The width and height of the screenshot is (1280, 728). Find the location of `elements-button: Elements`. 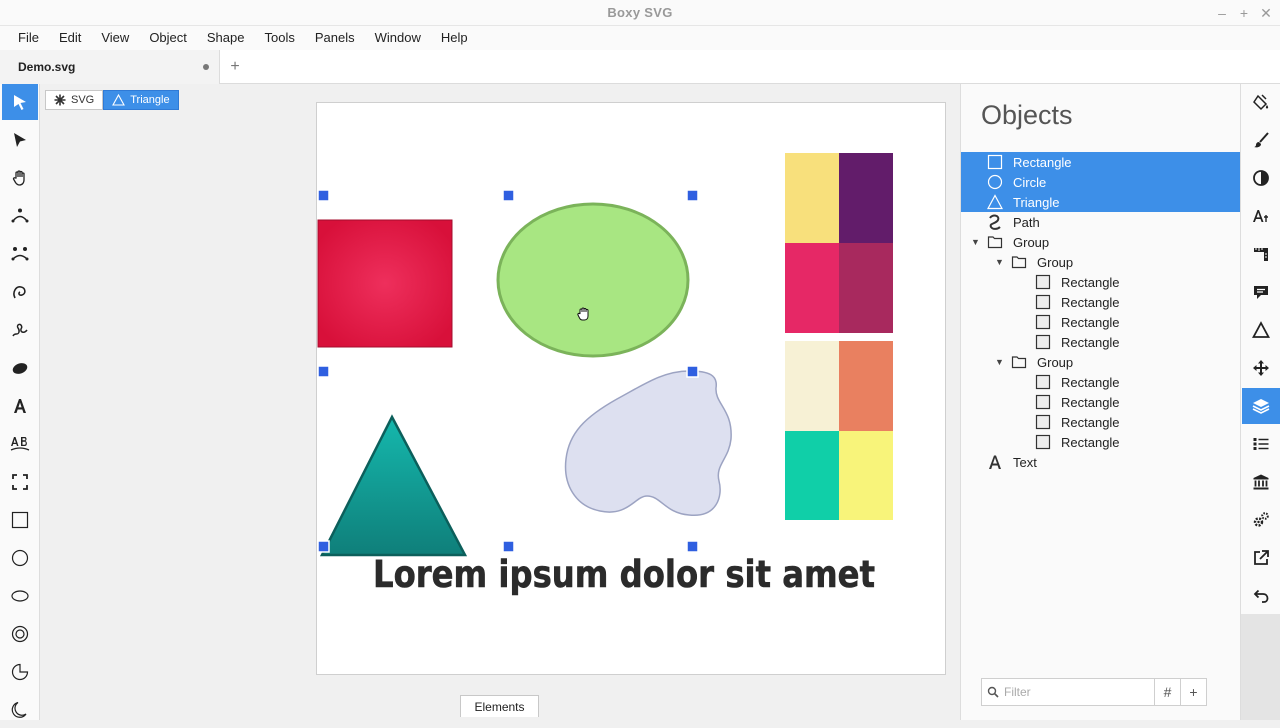

elements-button: Elements is located at coordinates (499, 706).